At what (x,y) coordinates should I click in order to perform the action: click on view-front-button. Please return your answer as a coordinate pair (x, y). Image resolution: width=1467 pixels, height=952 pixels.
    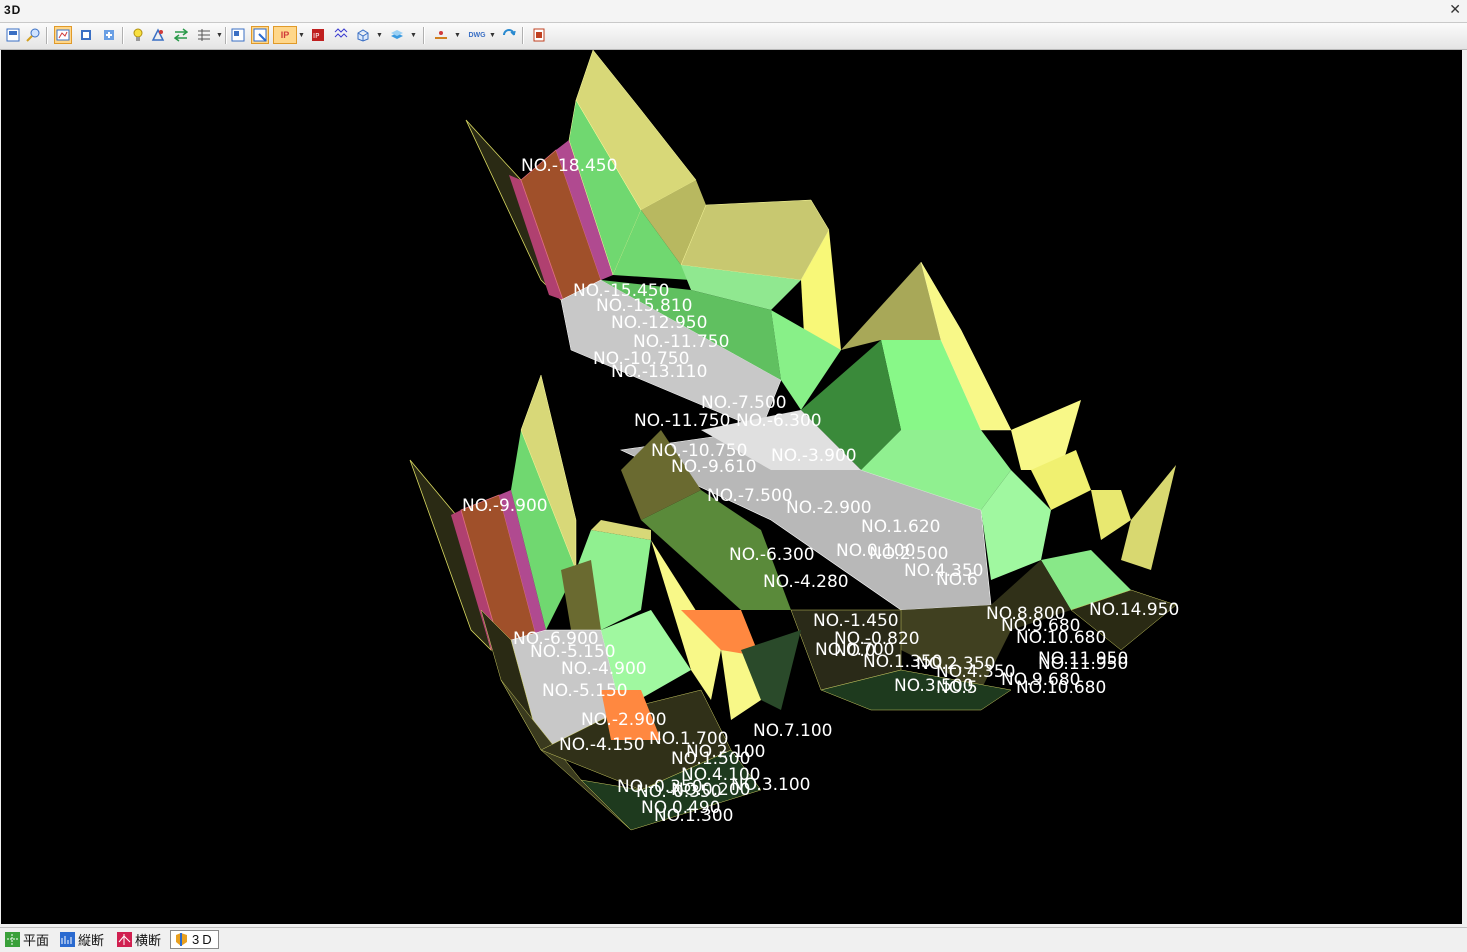
    Looking at the image, I should click on (86, 35).